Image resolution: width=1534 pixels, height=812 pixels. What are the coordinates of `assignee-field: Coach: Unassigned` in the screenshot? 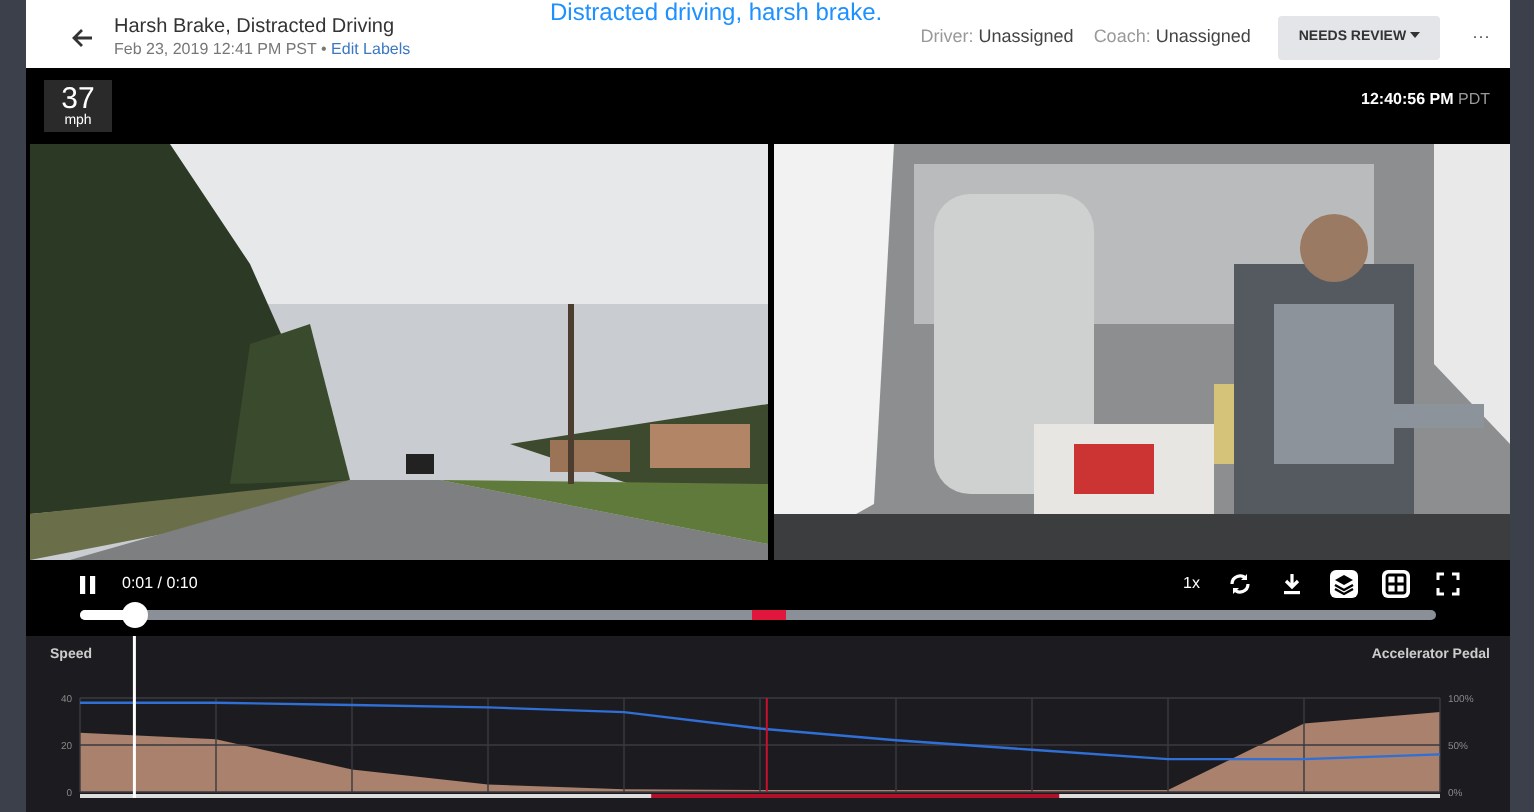 It's located at (1172, 38).